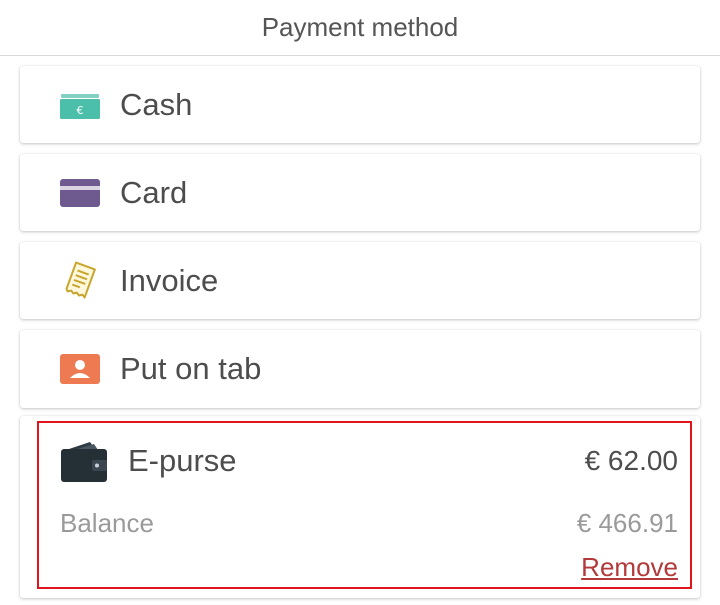 The width and height of the screenshot is (720, 605). What do you see at coordinates (360, 280) in the screenshot?
I see `payment-option-invoice: Invoice` at bounding box center [360, 280].